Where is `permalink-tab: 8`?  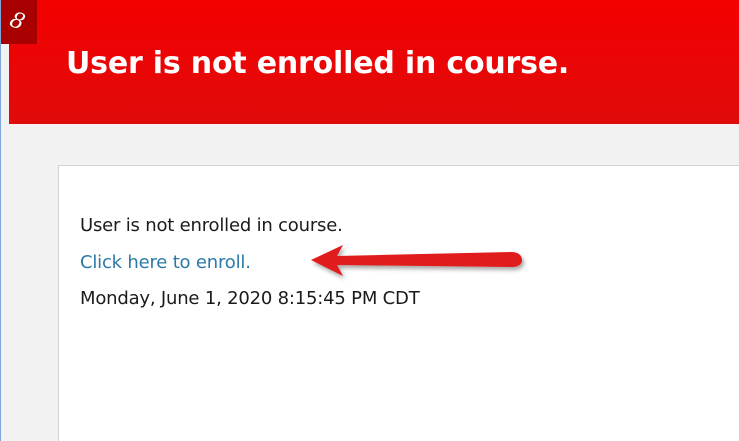
permalink-tab: 8 is located at coordinates (19, 22).